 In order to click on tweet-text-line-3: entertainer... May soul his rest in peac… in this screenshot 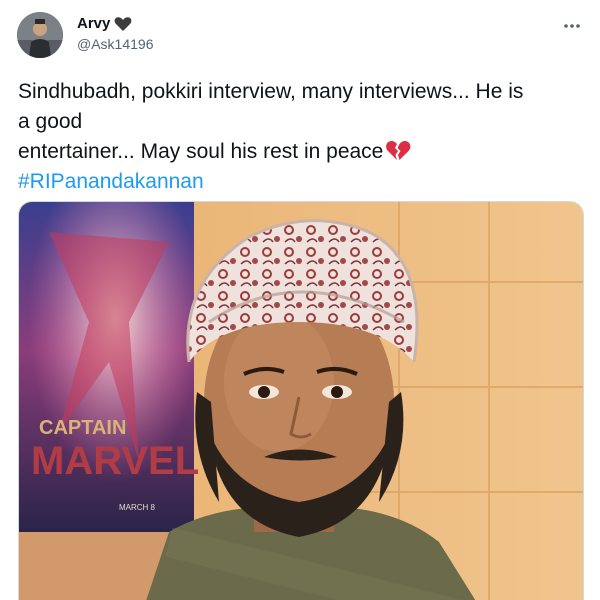, I will do `click(300, 152)`.